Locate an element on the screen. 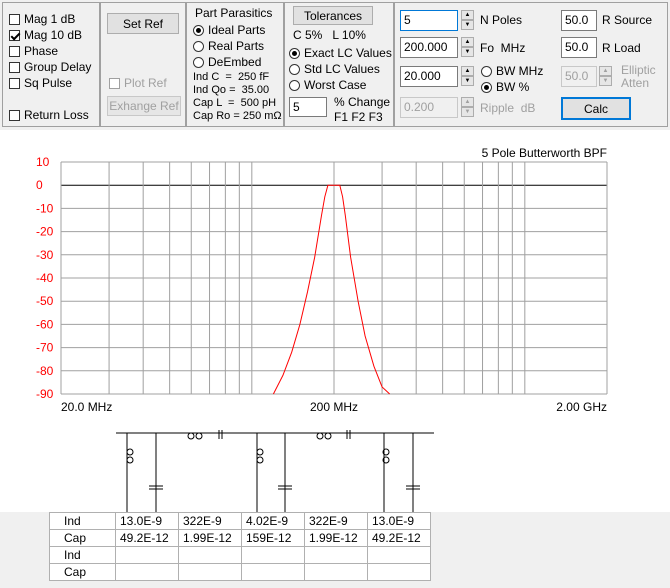 The image size is (670, 588). elliptic-spinner: ▲ ▼ is located at coordinates (605, 76).